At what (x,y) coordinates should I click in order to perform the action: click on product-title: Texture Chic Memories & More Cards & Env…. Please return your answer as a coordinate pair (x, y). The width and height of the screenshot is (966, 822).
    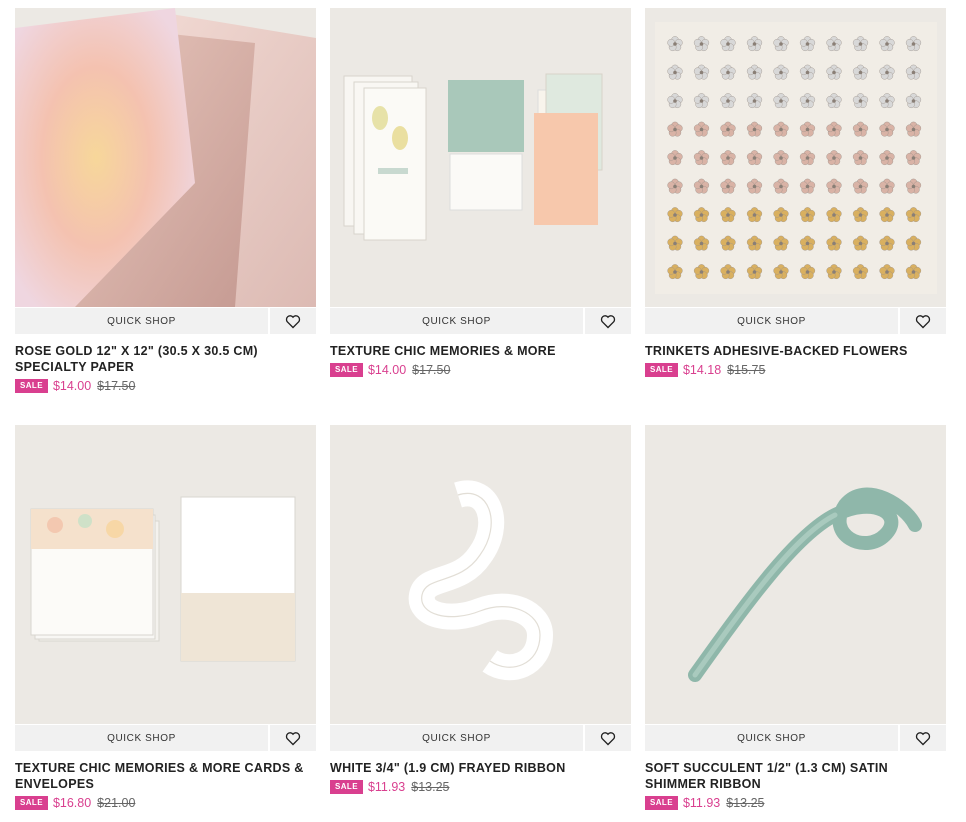
    Looking at the image, I should click on (165, 776).